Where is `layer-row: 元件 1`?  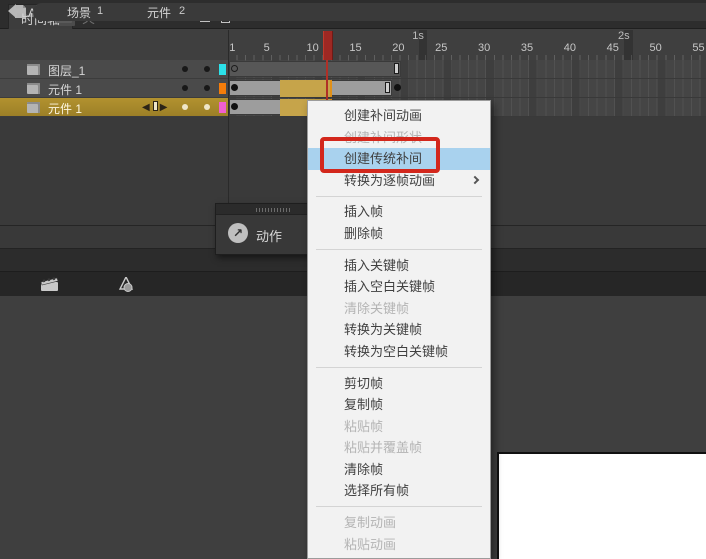 layer-row: 元件 1 is located at coordinates (114, 88).